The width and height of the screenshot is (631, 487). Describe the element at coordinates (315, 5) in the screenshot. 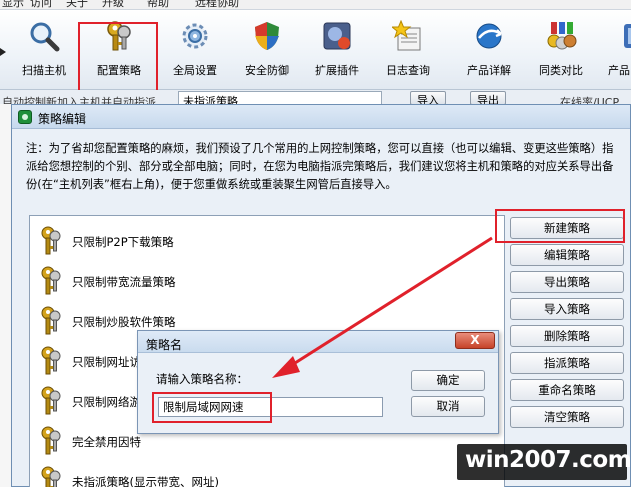

I see `menu-bar: 显示 访问 关于 升级 帮助 远程协助` at that location.